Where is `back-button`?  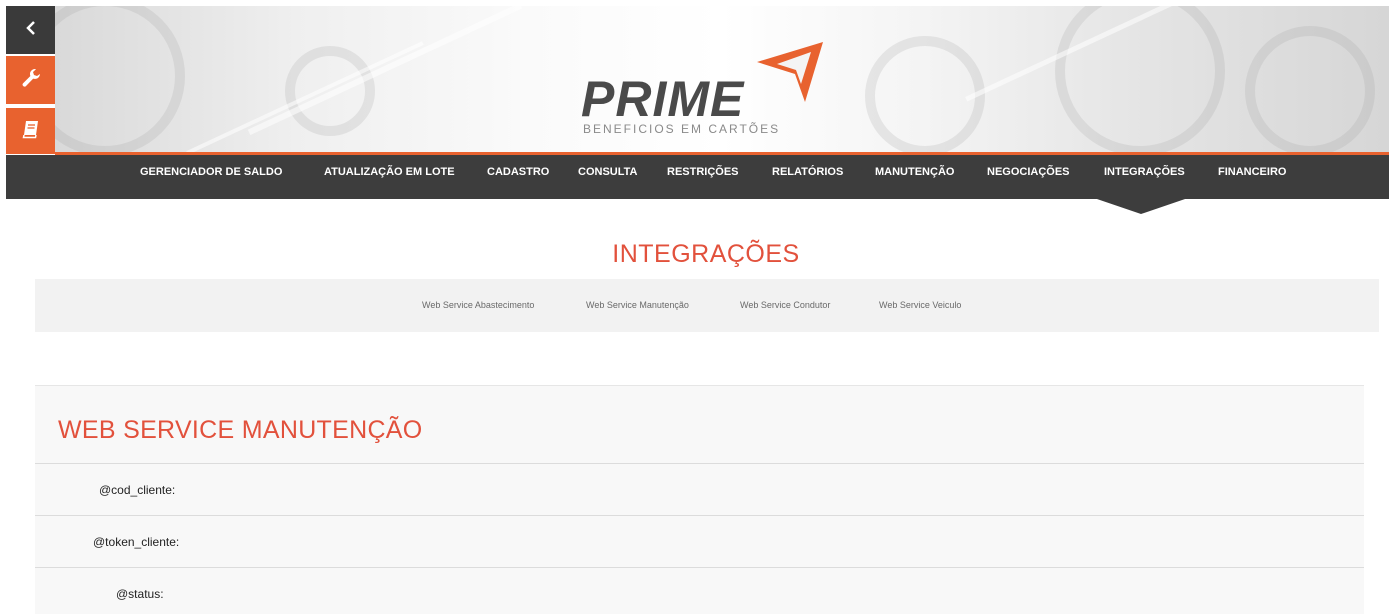 back-button is located at coordinates (30, 30).